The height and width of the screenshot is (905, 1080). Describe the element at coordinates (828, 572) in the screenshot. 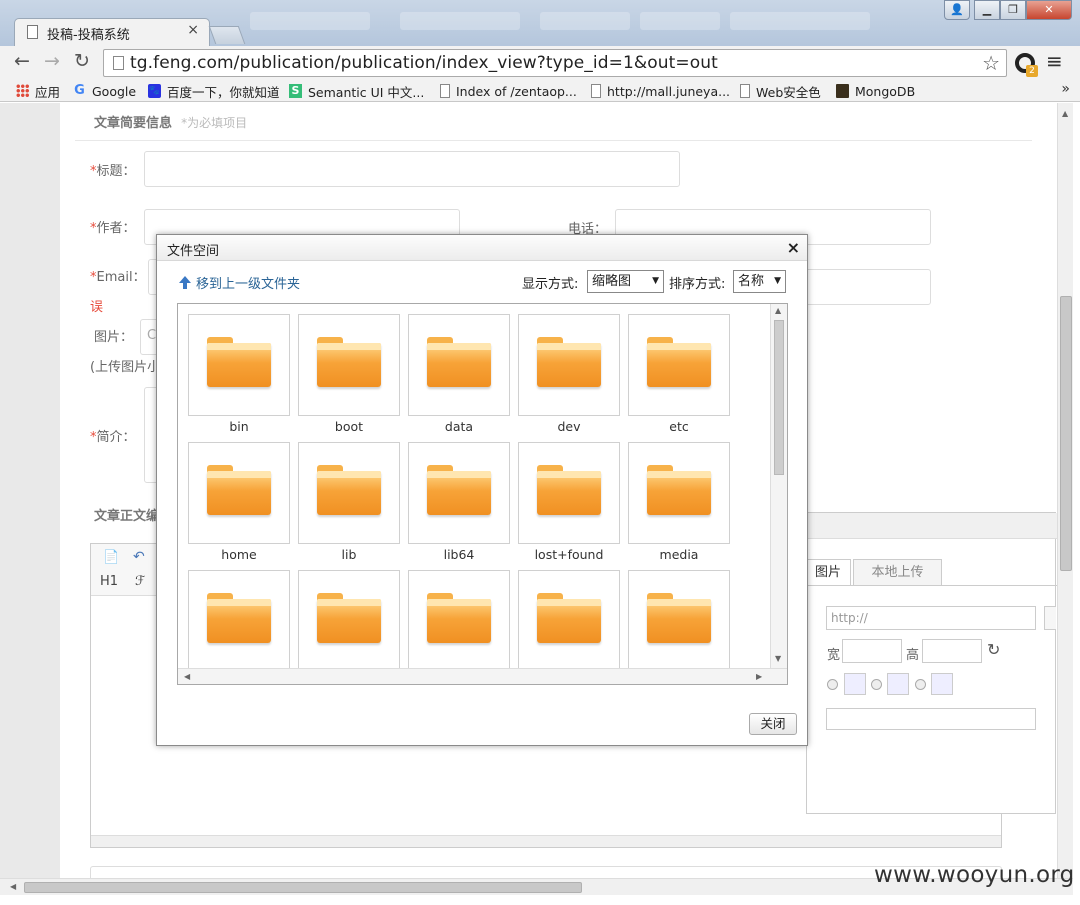

I see `tab-network-image: 图片` at that location.